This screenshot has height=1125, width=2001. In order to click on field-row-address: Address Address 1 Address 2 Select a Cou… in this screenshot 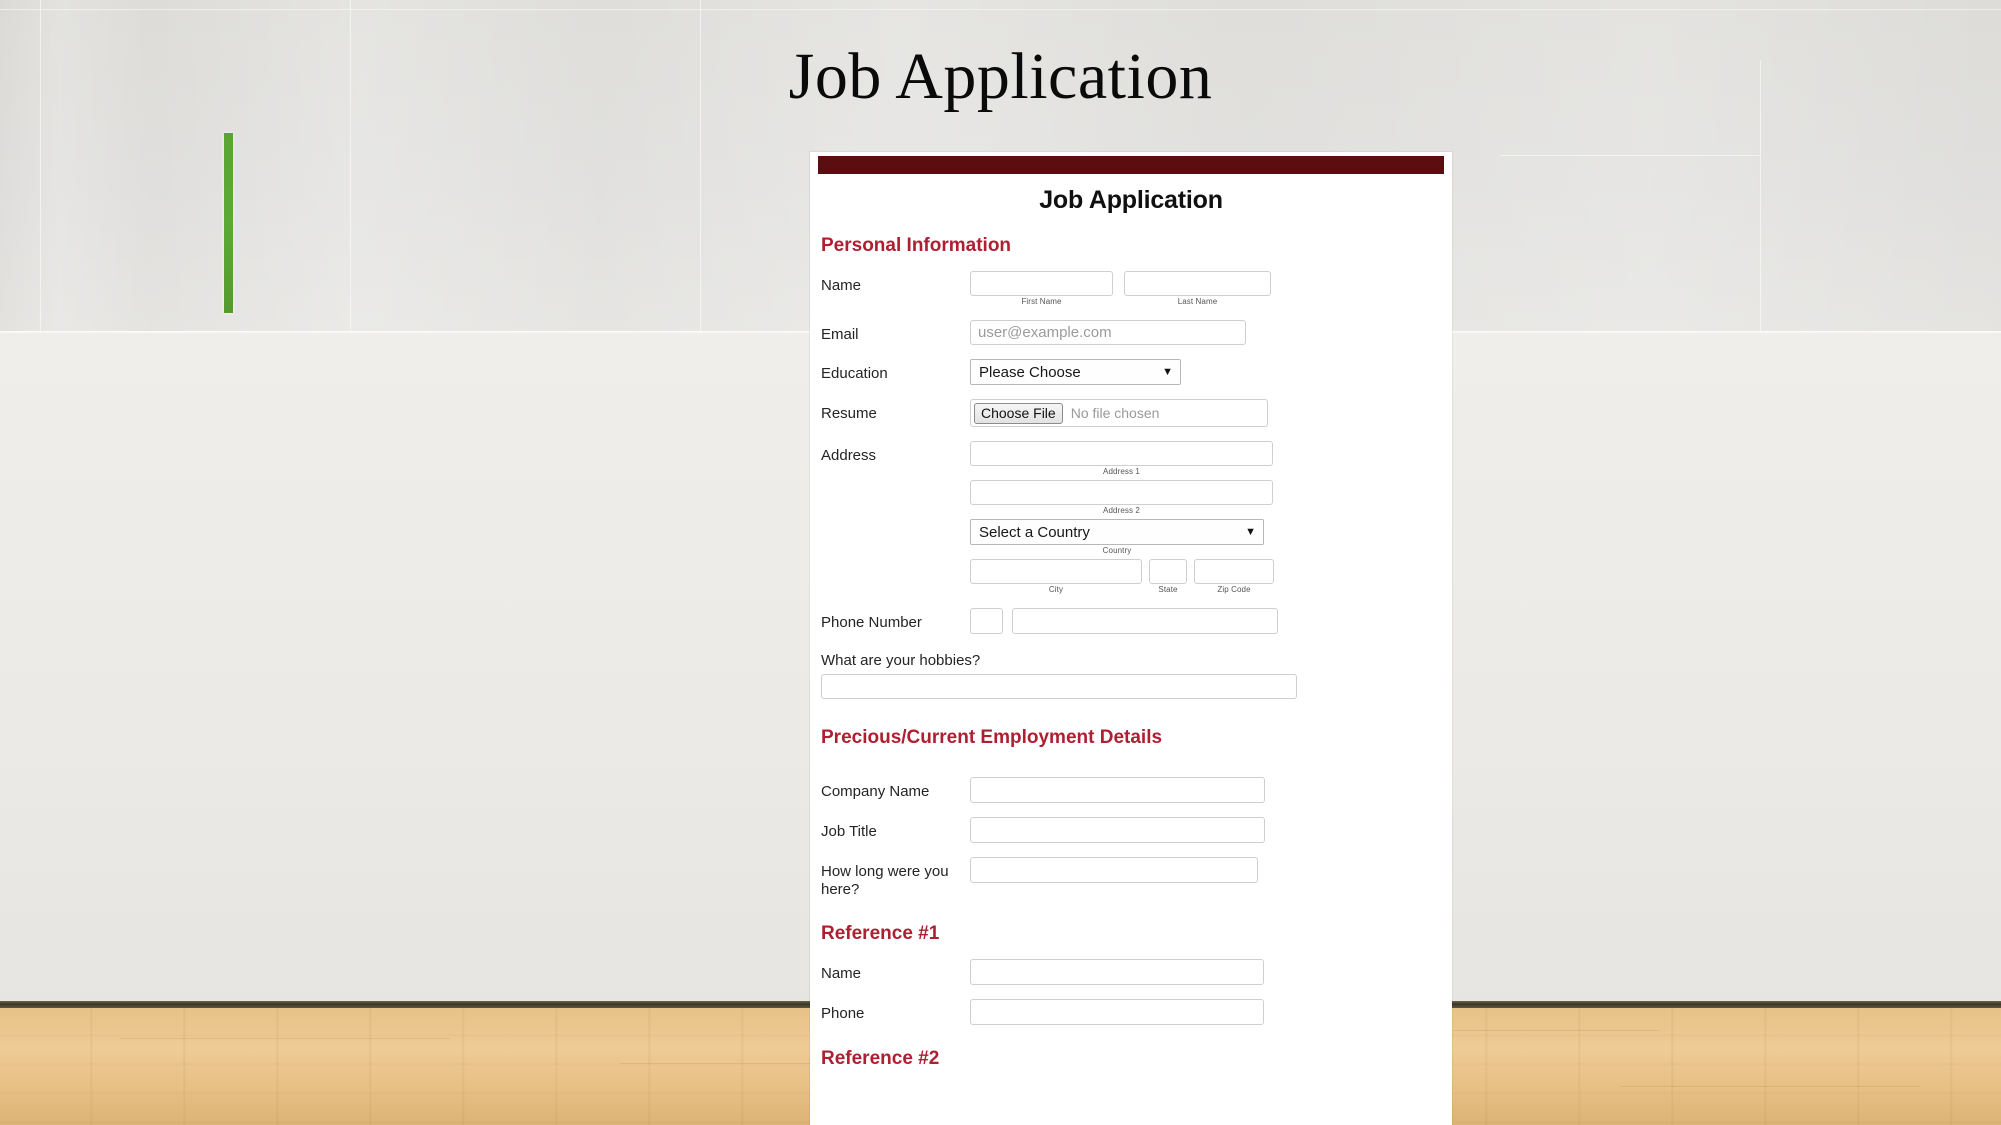, I will do `click(1131, 517)`.